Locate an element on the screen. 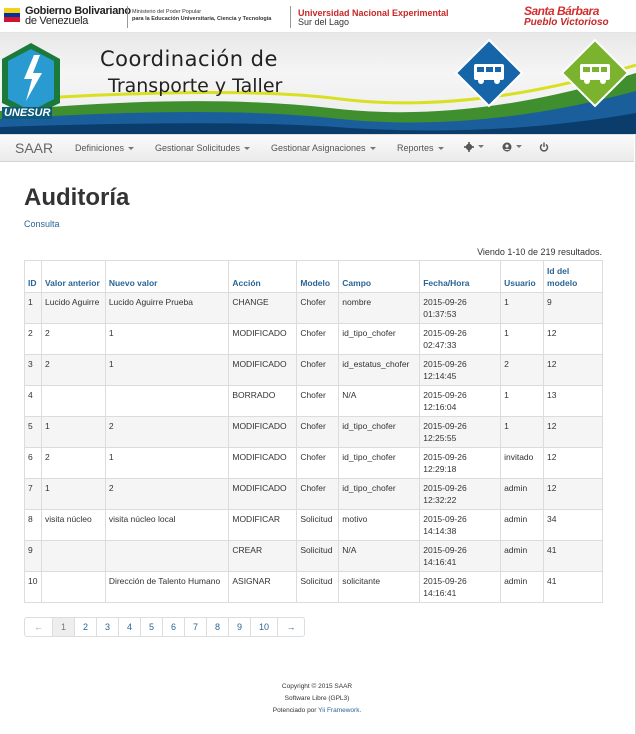  column-header: Campo is located at coordinates (379, 276).